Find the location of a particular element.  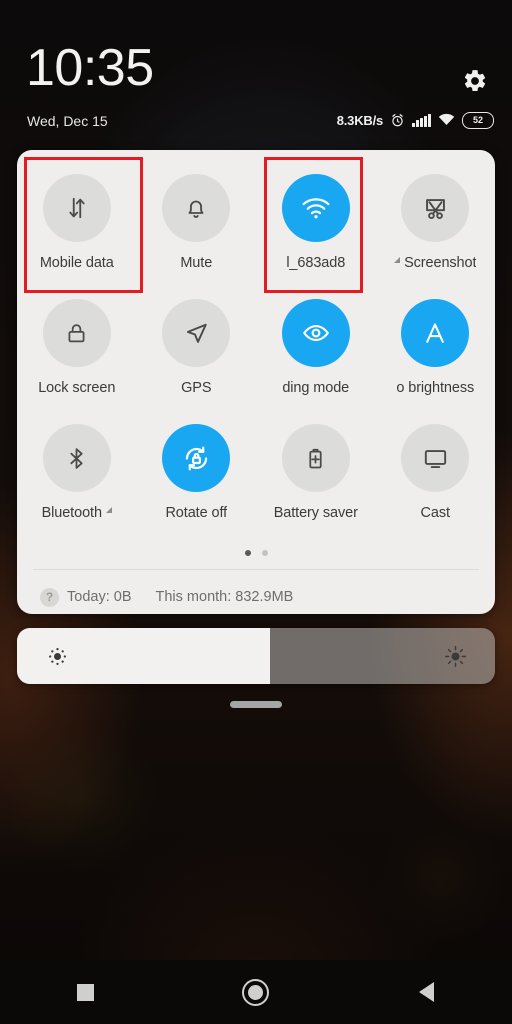

panel-drag-handle is located at coordinates (256, 704).